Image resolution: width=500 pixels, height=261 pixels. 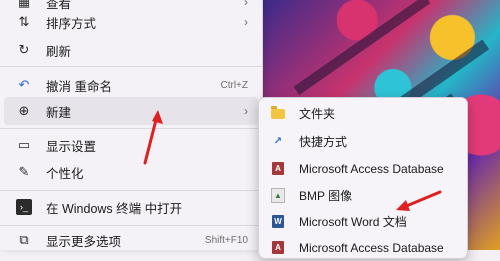 I want to click on menu-item-display-settings: ▭ 显示设置, so click(x=131, y=145).